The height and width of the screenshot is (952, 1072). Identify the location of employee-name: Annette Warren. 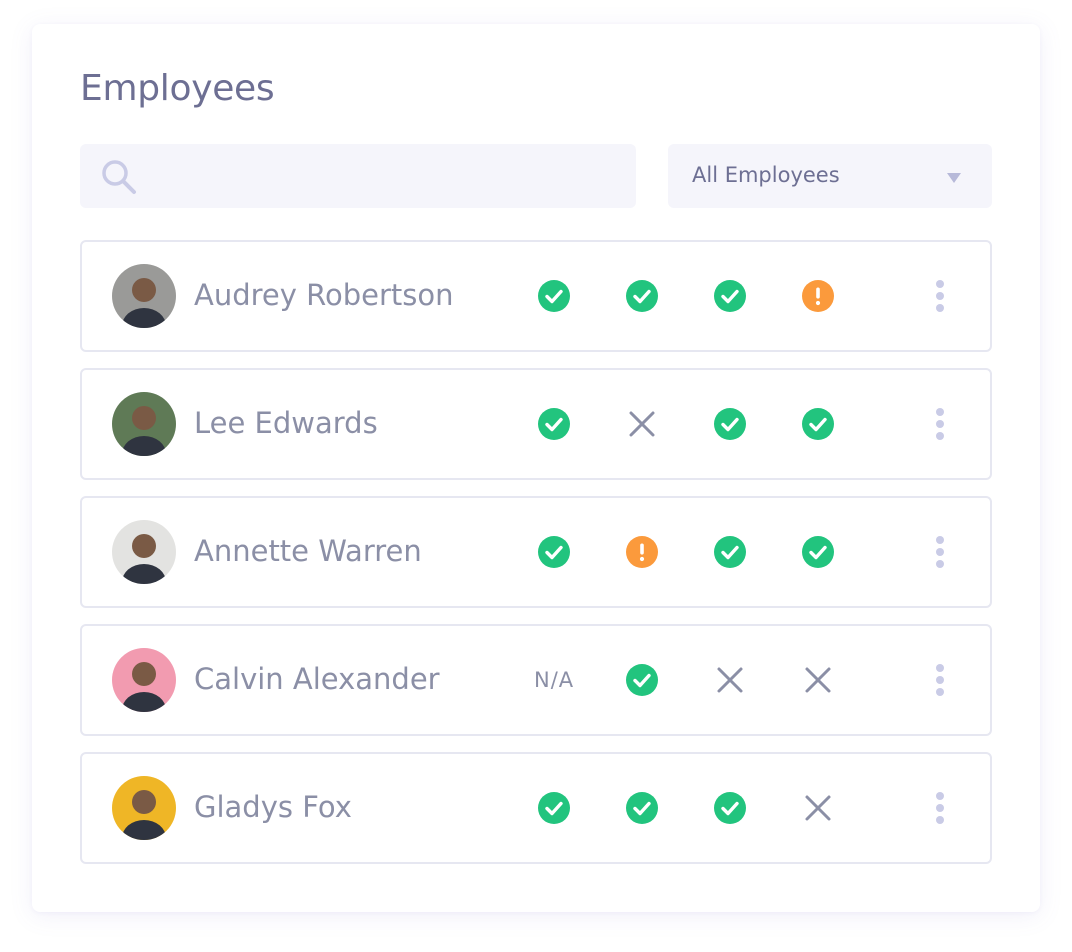
(308, 551).